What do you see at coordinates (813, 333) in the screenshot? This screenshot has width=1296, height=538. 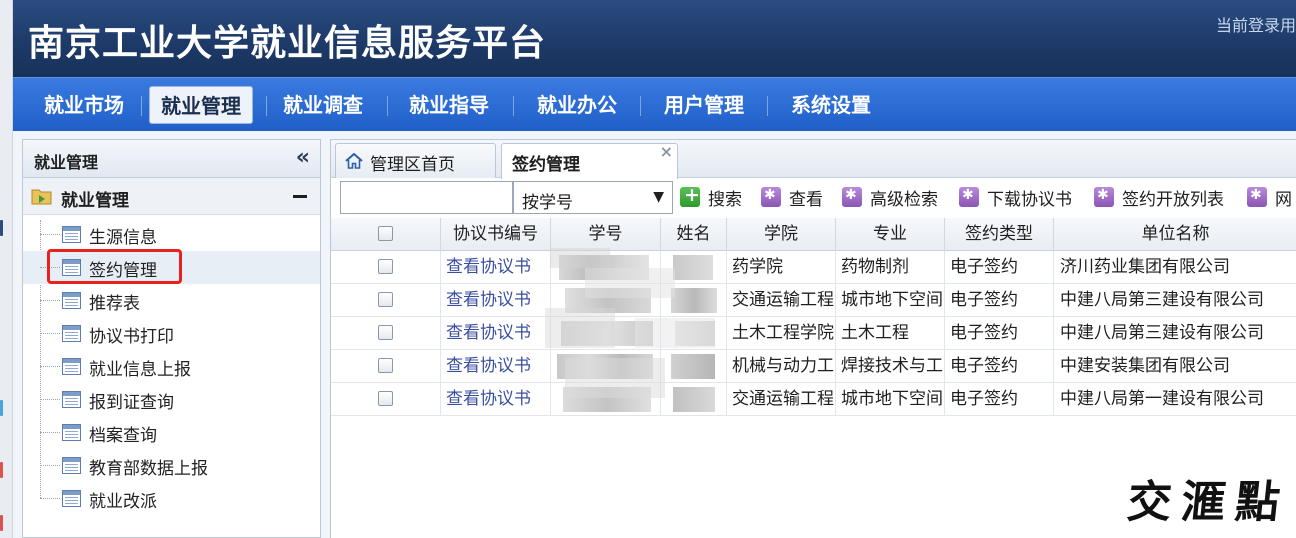 I see `table-row: 查看协议书 土木工程学院 土木工程 电子签约 中建八局第三建设有限公司` at bounding box center [813, 333].